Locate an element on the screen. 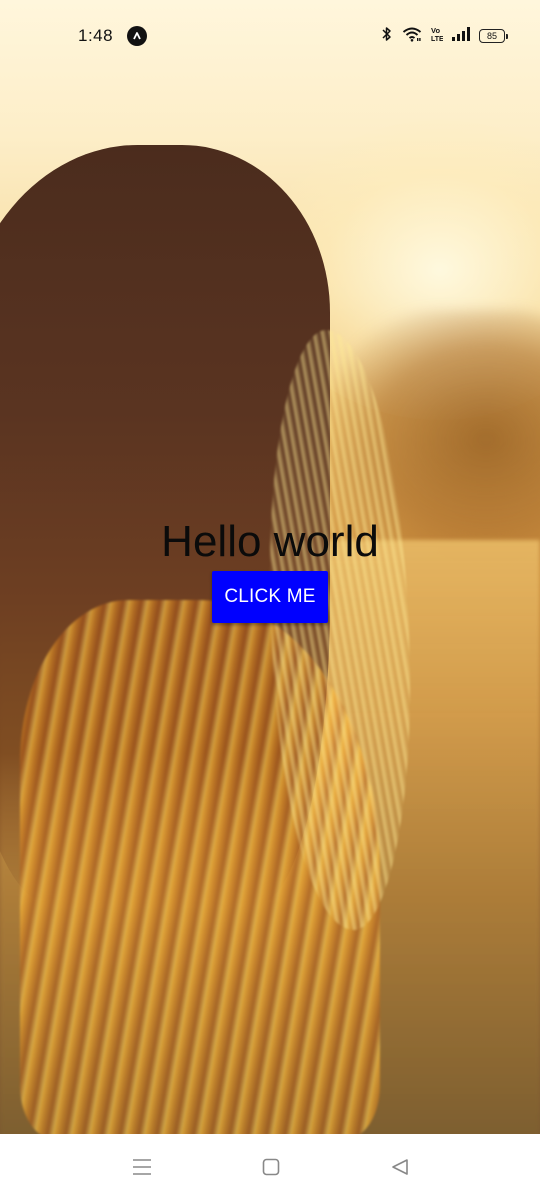 The width and height of the screenshot is (540, 1200). battery-icon: 85 is located at coordinates (493, 36).